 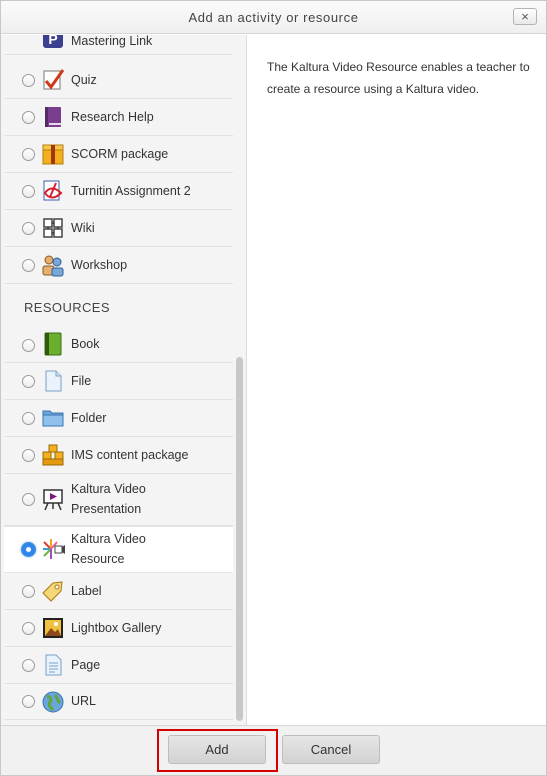 What do you see at coordinates (28, 265) in the screenshot?
I see `radio-workshop` at bounding box center [28, 265].